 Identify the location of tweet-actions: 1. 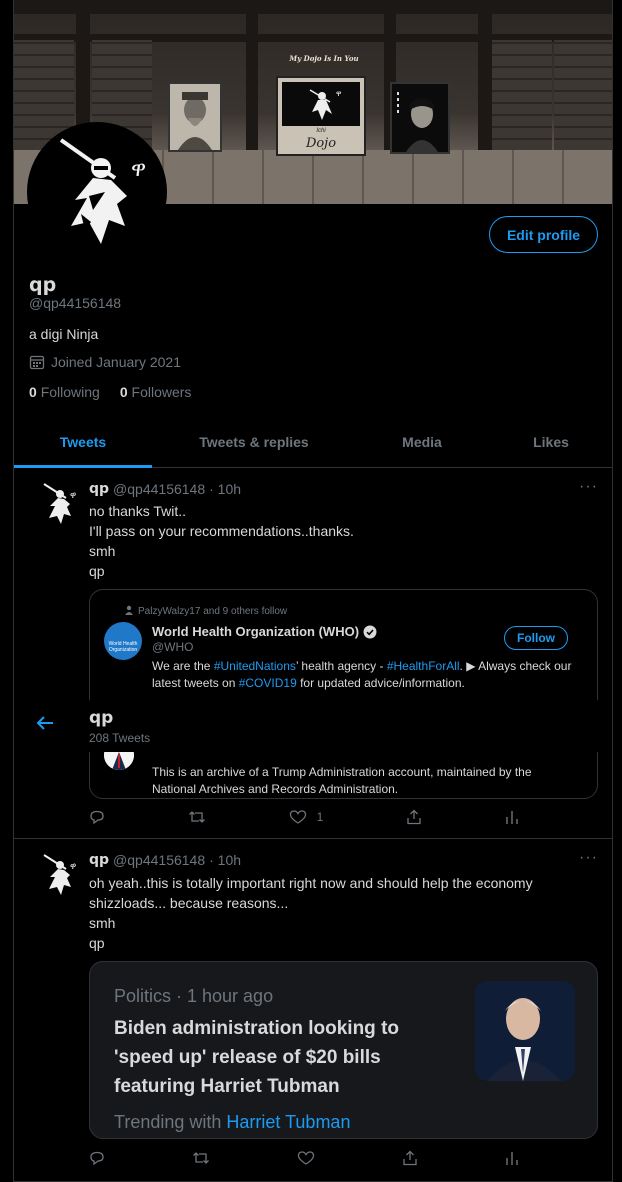
(304, 817).